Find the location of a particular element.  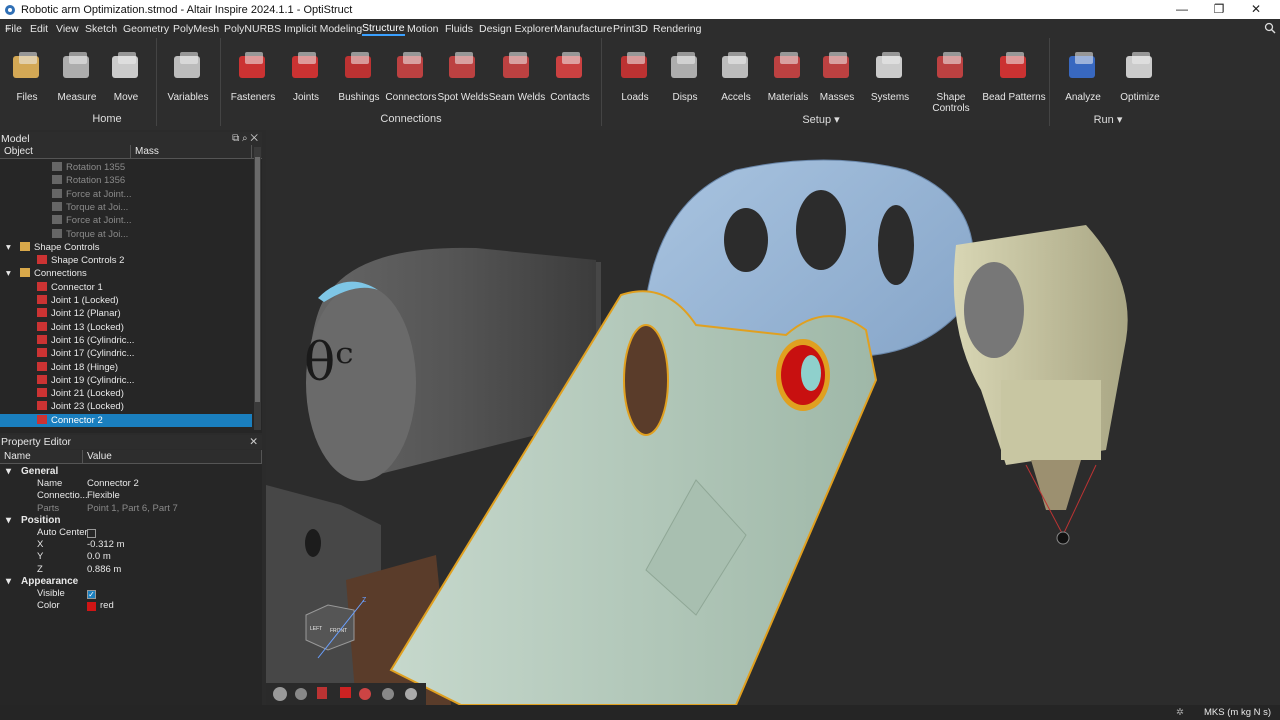

minimize-button: — is located at coordinates (1182, 9).